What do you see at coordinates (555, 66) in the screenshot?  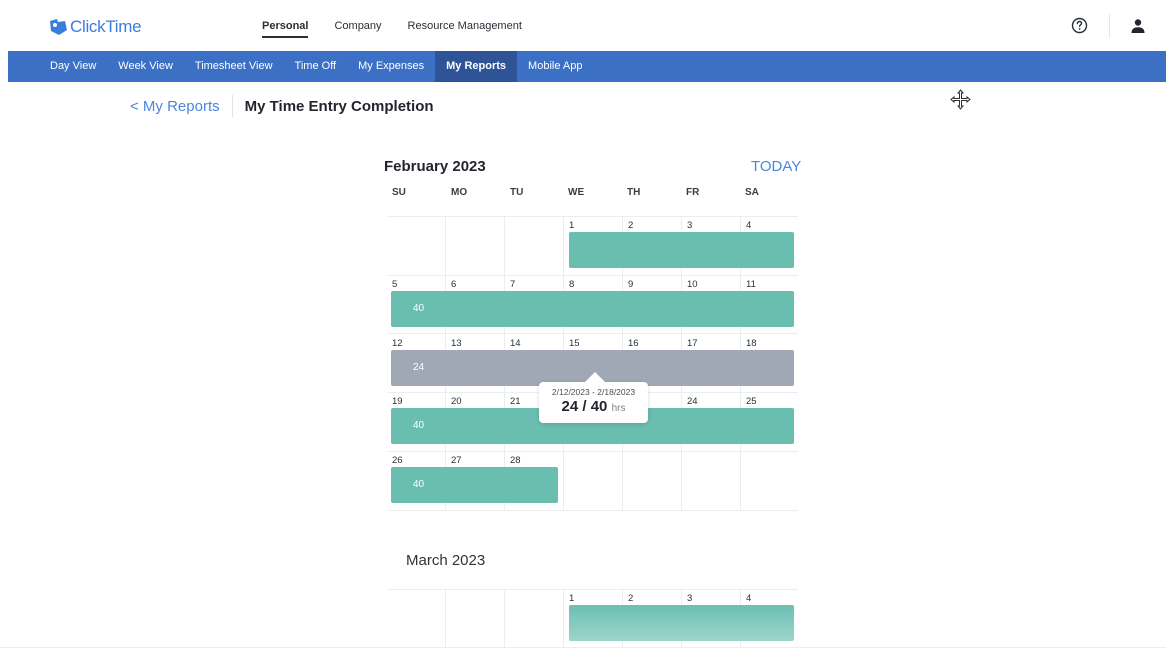 I see `sub-nav-mobile-app: Mobile App` at bounding box center [555, 66].